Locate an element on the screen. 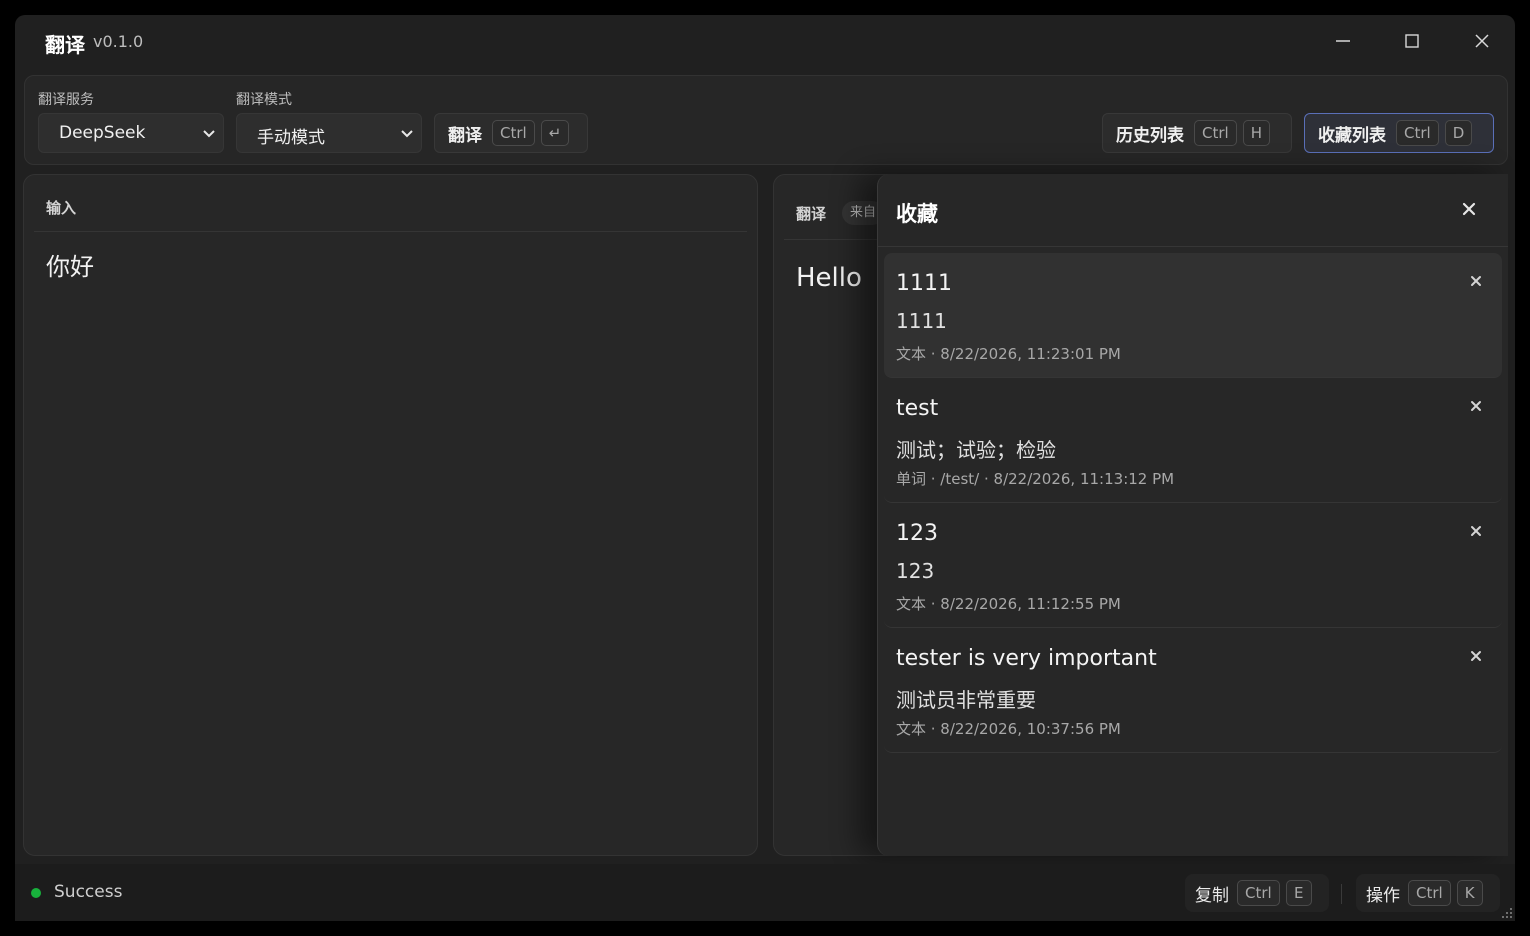 The height and width of the screenshot is (936, 1530). favorite-source-text: 123 is located at coordinates (917, 533).